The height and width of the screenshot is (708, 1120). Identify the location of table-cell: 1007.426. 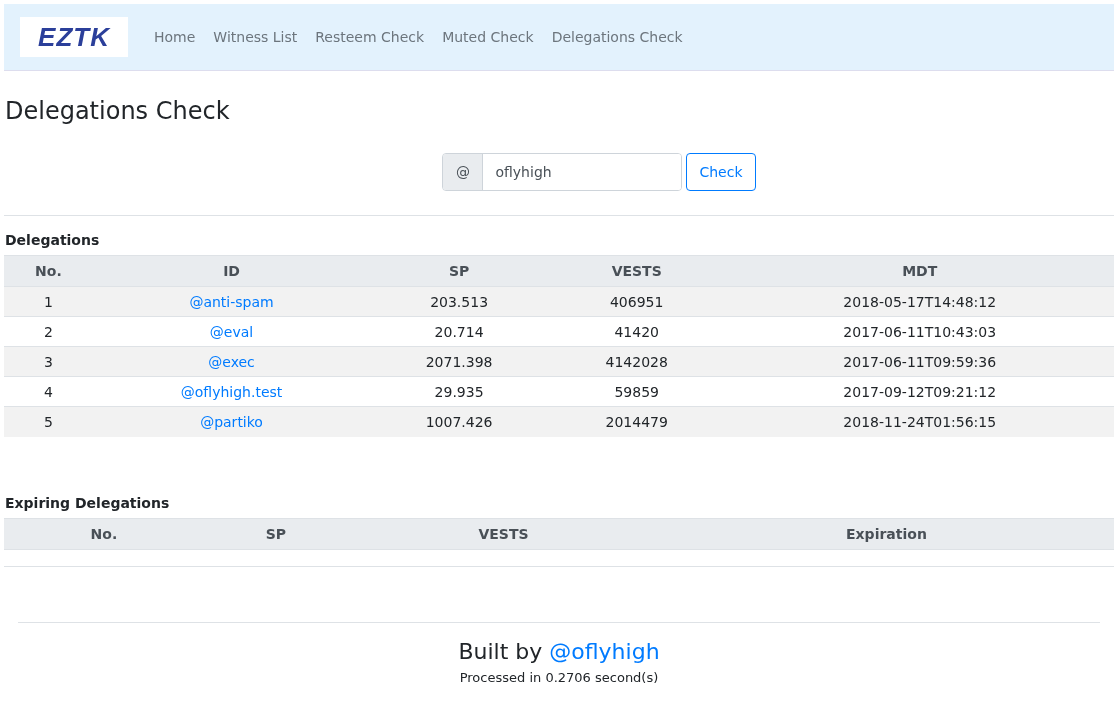
(459, 421).